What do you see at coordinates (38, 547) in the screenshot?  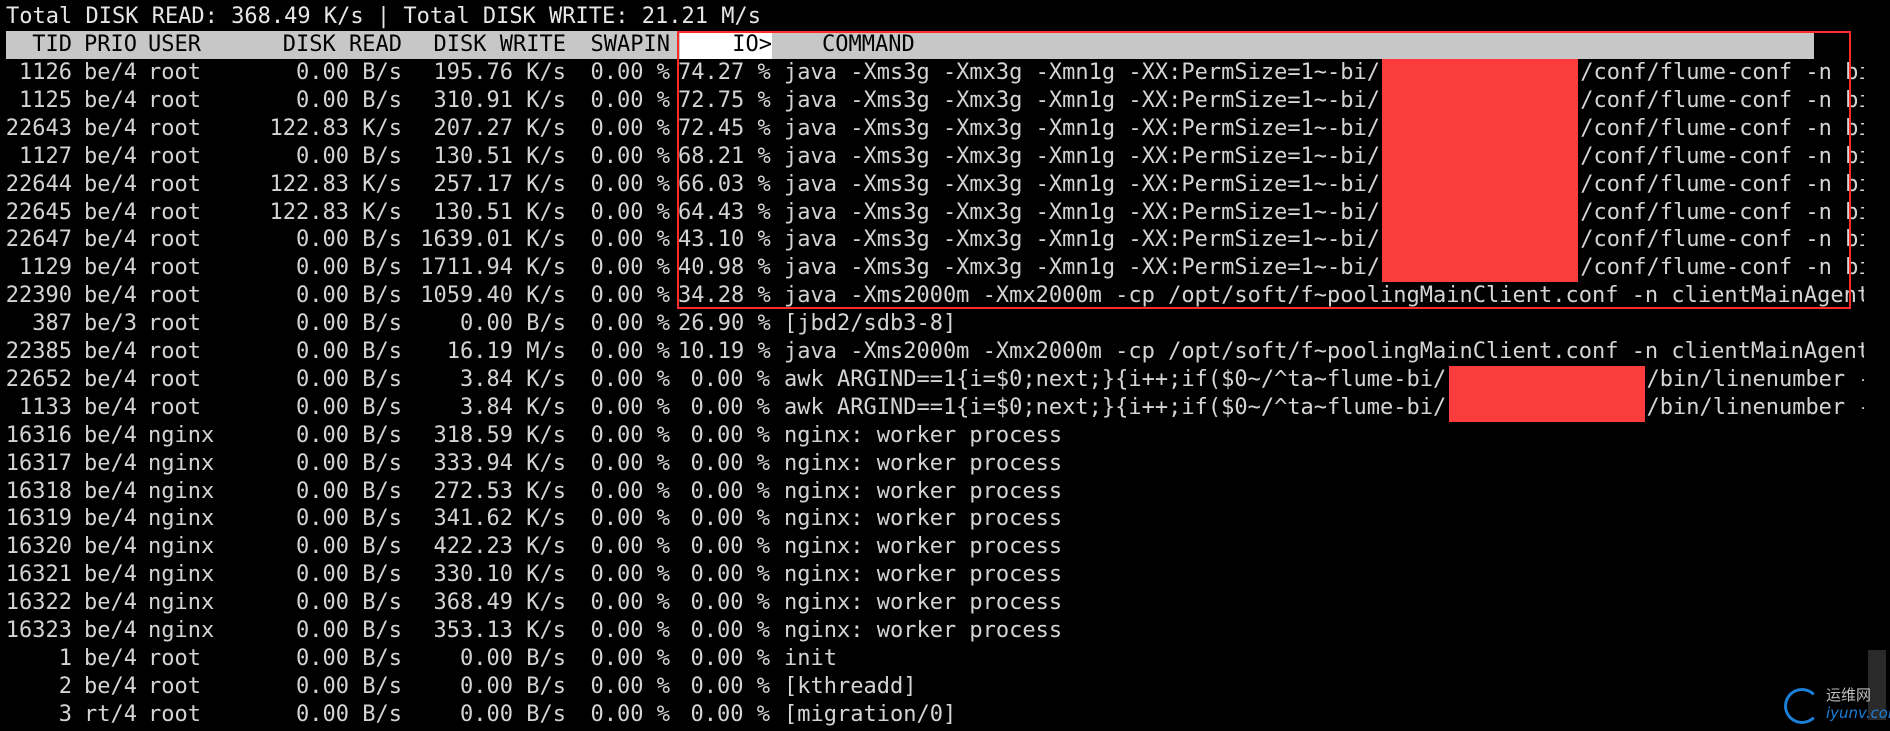 I see `process-tid: 16320` at bounding box center [38, 547].